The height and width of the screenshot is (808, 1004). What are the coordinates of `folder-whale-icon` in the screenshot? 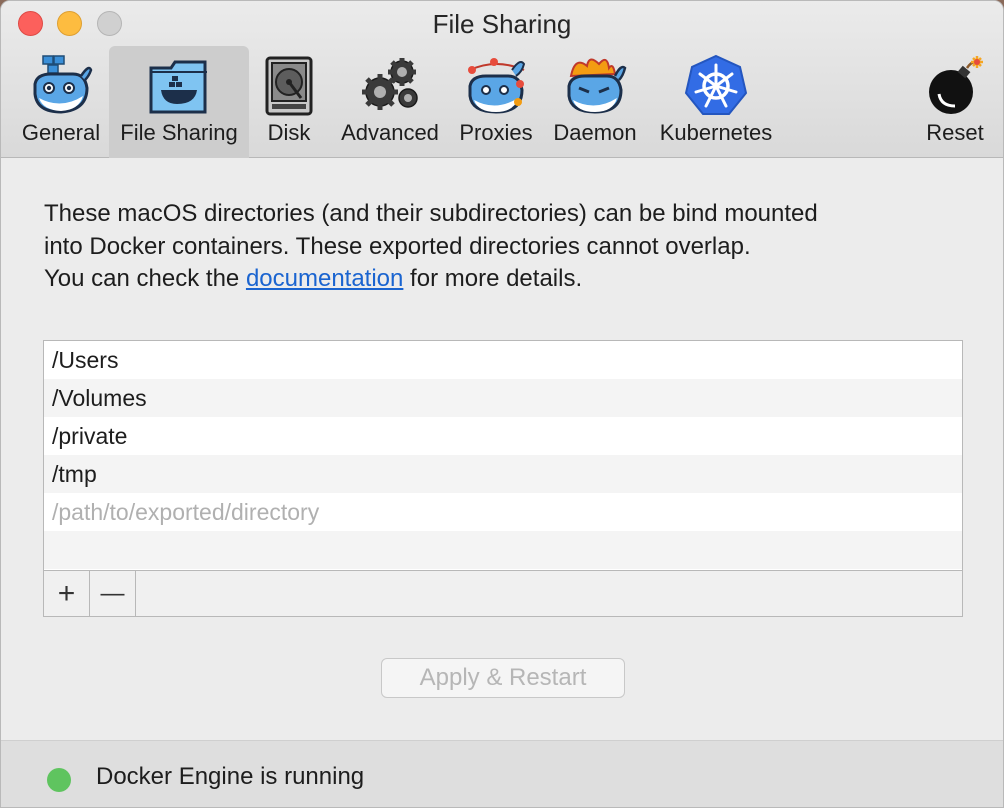 It's located at (178, 87).